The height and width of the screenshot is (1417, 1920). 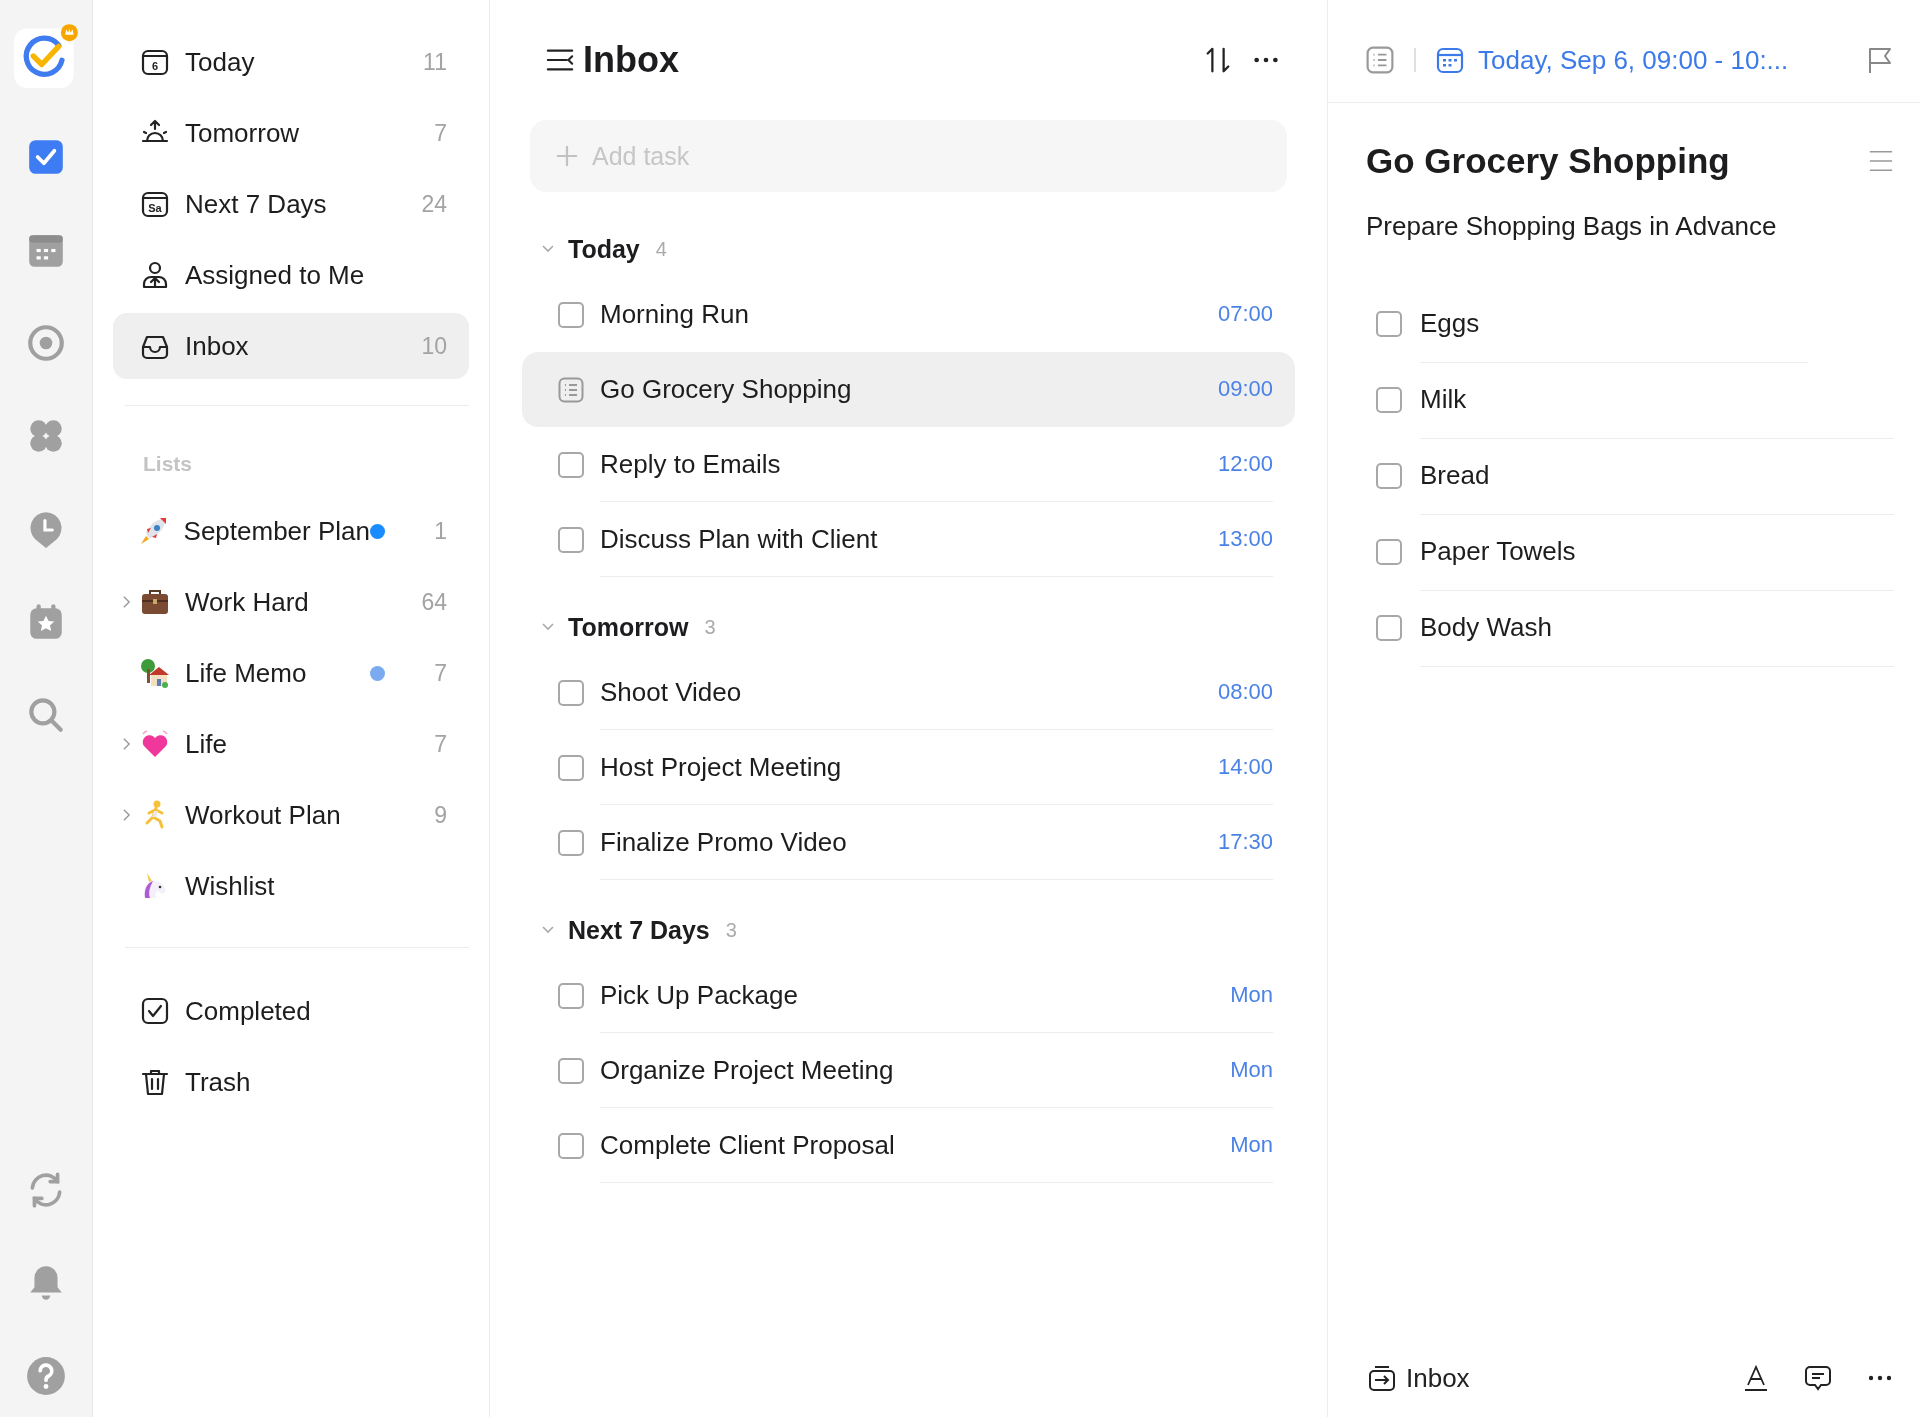 I want to click on sidebar-item: Work Hard 64, so click(x=291, y=602).